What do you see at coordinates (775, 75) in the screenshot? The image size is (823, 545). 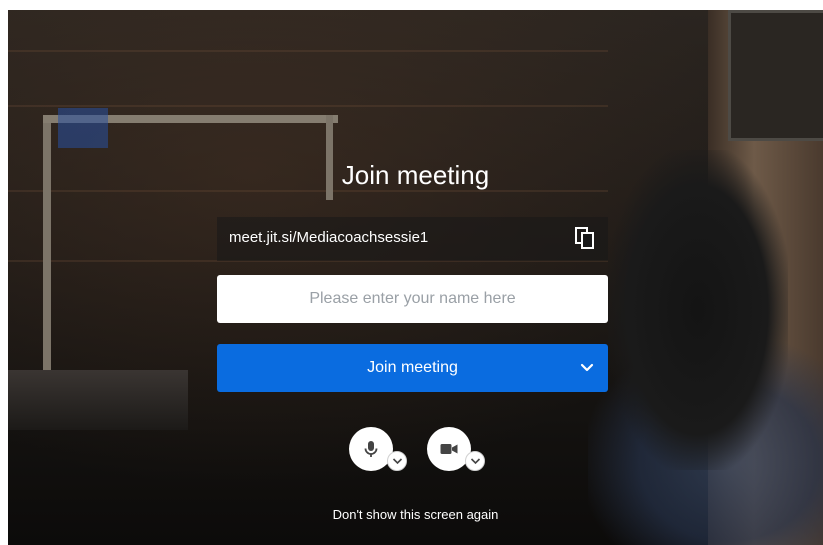 I see `background-picture-frame` at bounding box center [775, 75].